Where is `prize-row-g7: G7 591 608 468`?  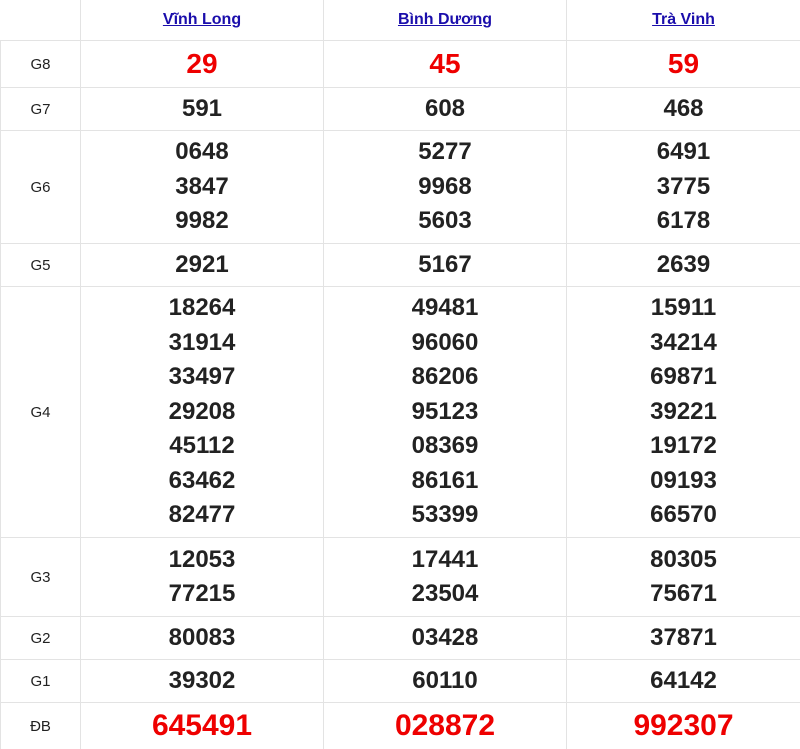
prize-row-g7: G7 591 608 468 is located at coordinates (400, 109).